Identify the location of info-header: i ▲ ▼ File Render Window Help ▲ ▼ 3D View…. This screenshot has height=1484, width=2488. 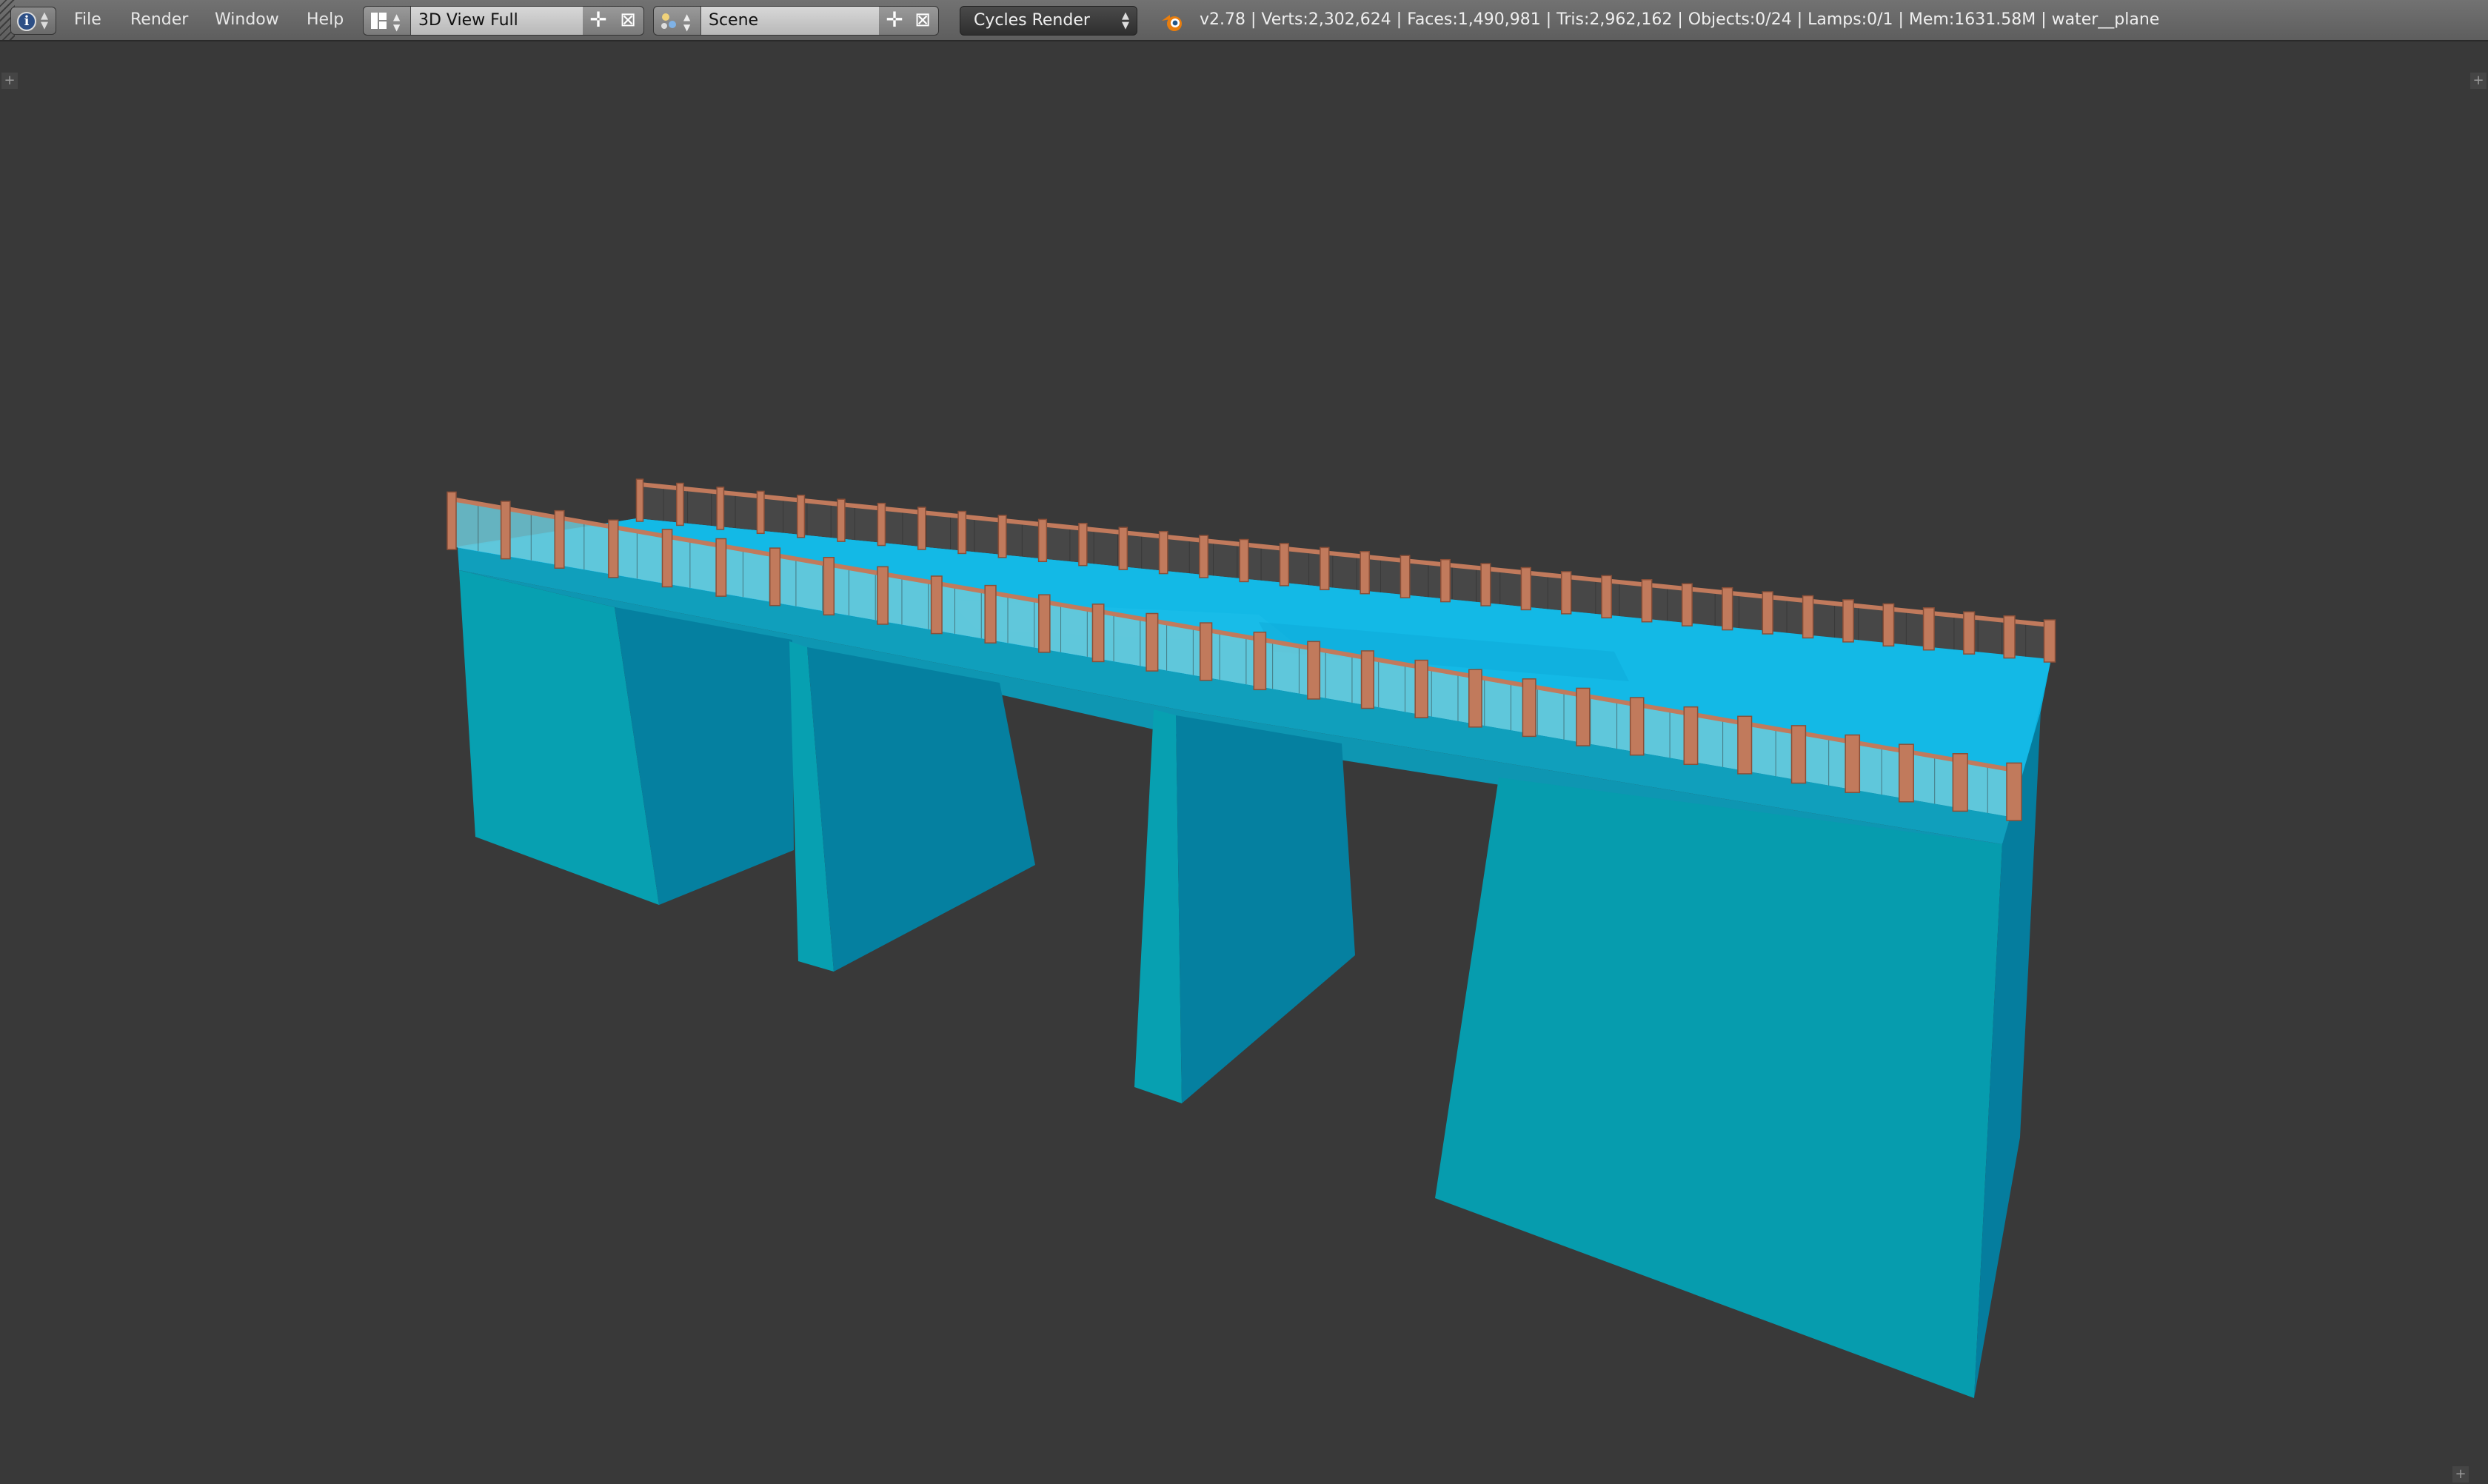
(1244, 20).